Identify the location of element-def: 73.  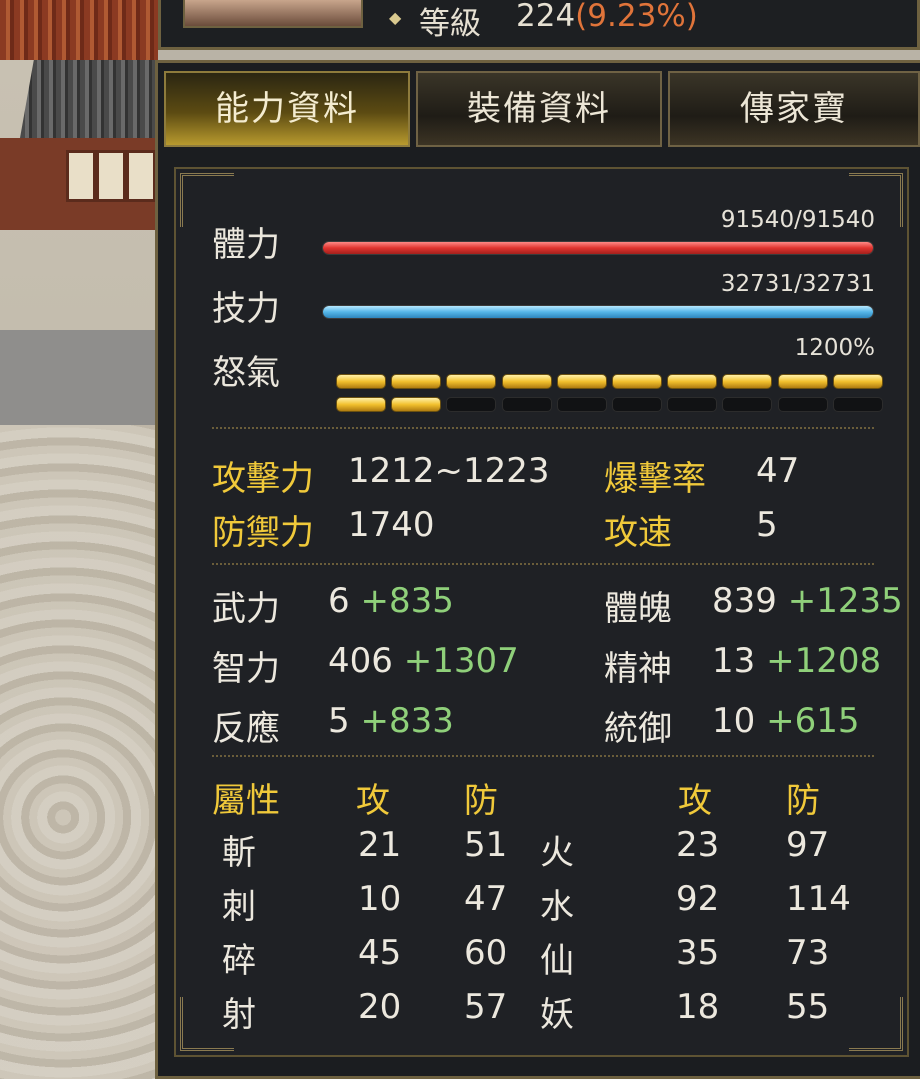
(808, 953).